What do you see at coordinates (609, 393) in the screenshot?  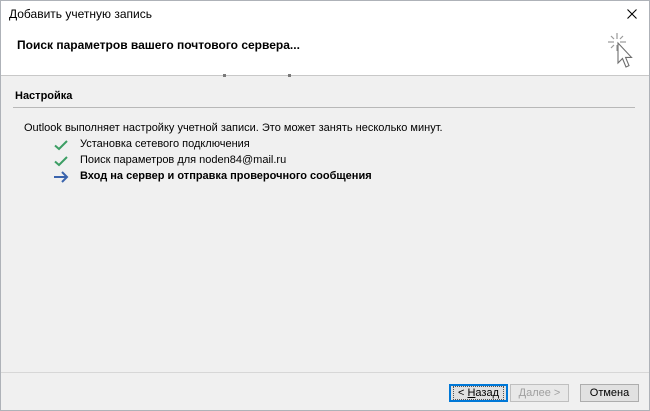 I see `cancel-button: Отмена` at bounding box center [609, 393].